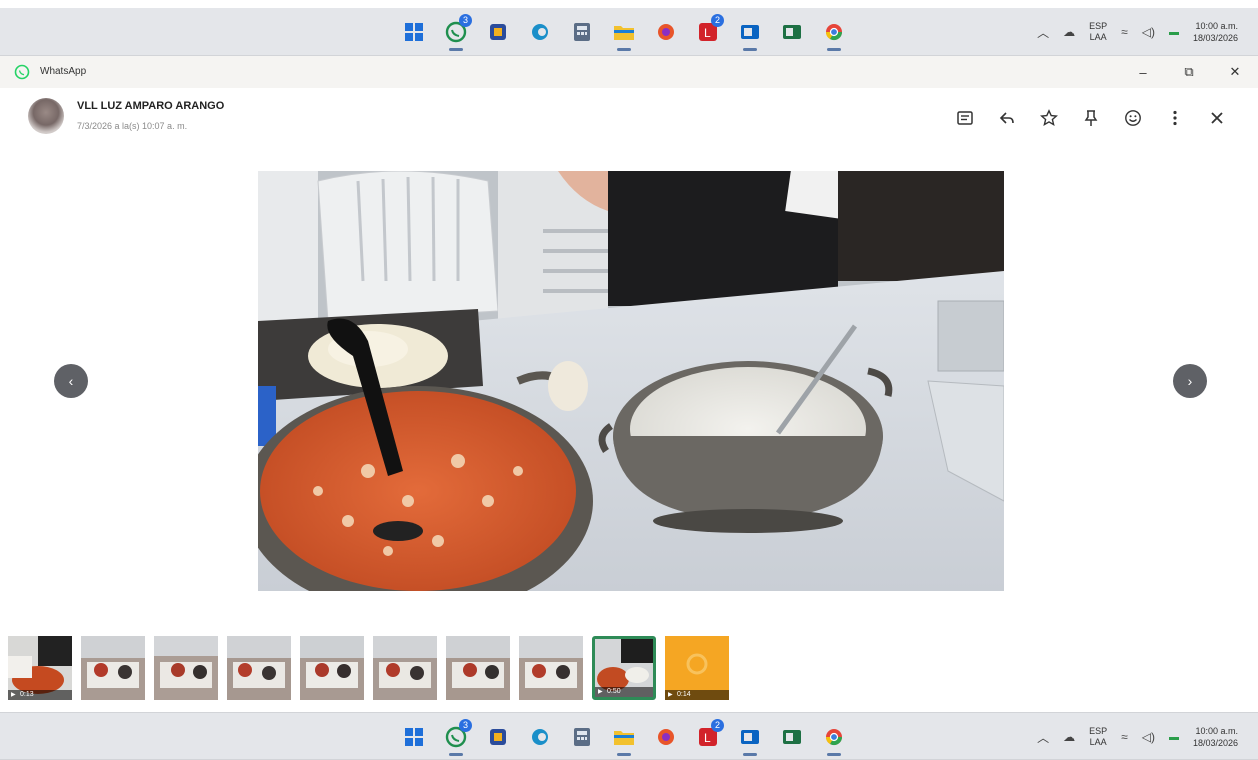 This screenshot has width=1258, height=760. What do you see at coordinates (71, 381) in the screenshot?
I see `previous-media-button: ‹` at bounding box center [71, 381].